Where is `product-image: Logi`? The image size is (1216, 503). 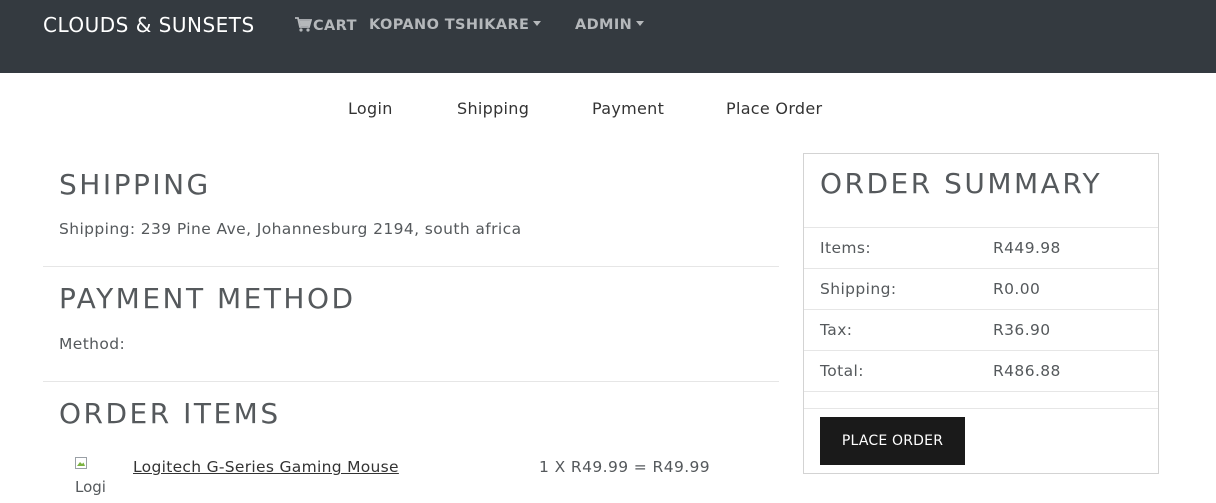 product-image: Logi is located at coordinates (93, 480).